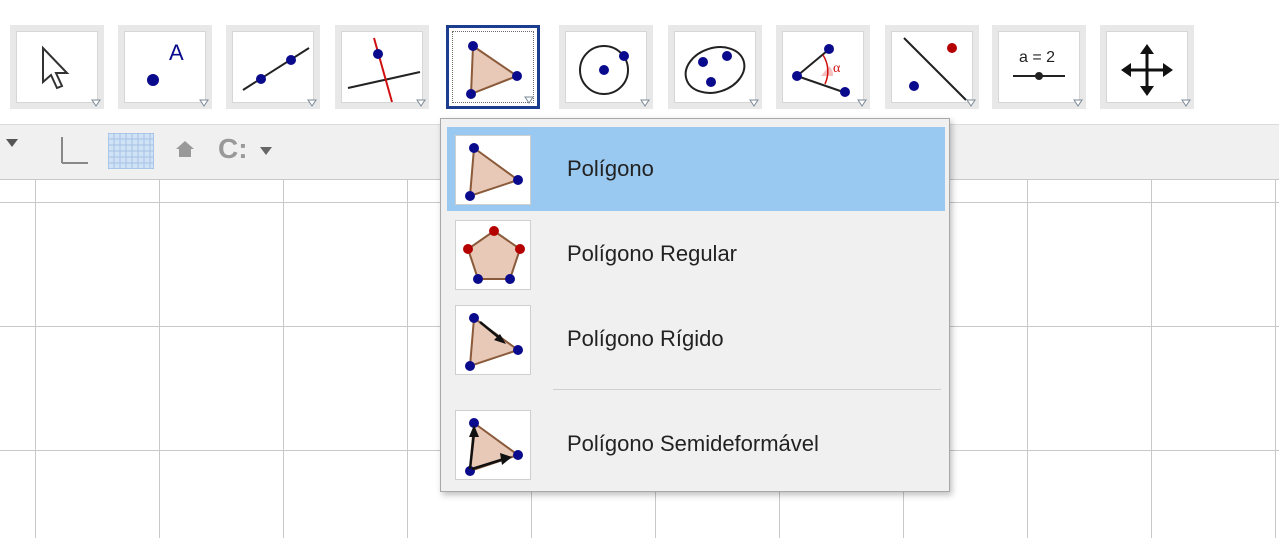 The width and height of the screenshot is (1279, 538). Describe the element at coordinates (696, 169) in the screenshot. I see `menu-item-polygon: Polígono` at that location.